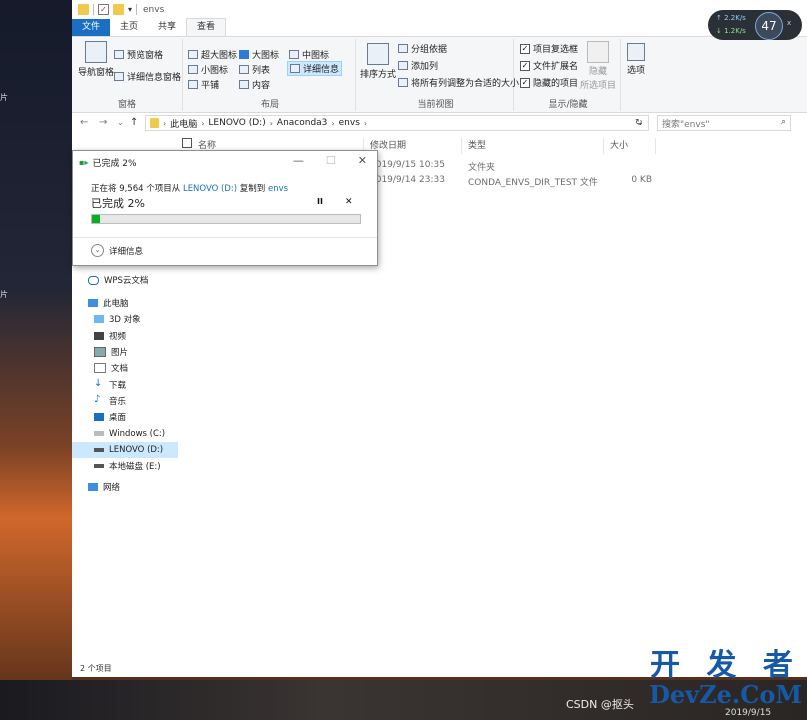 Image resolution: width=807 pixels, height=720 pixels. I want to click on column-type: 类型, so click(533, 146).